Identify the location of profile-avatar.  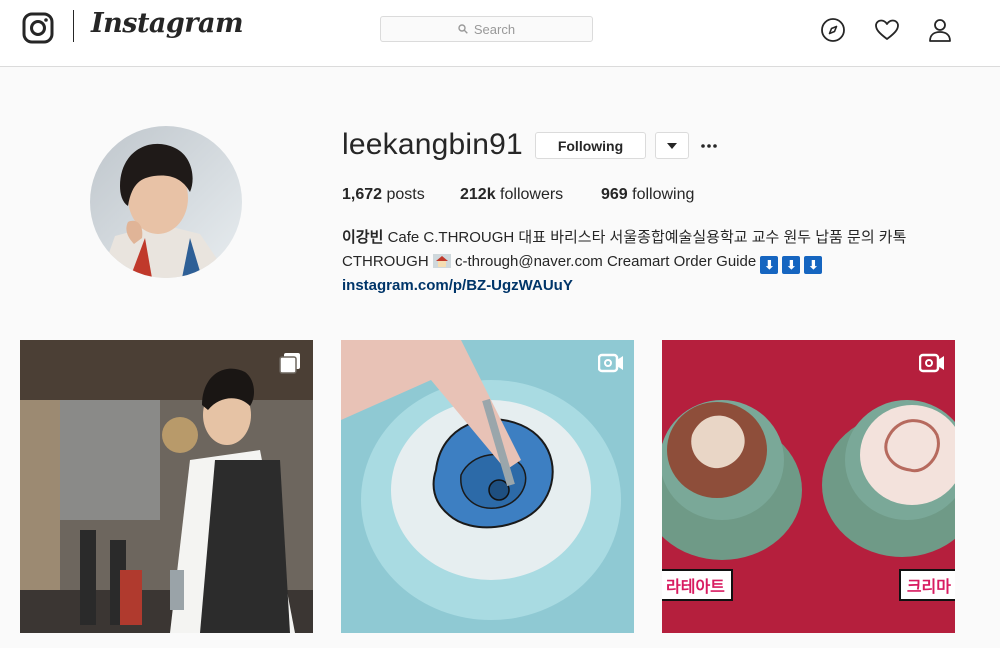
(166, 202).